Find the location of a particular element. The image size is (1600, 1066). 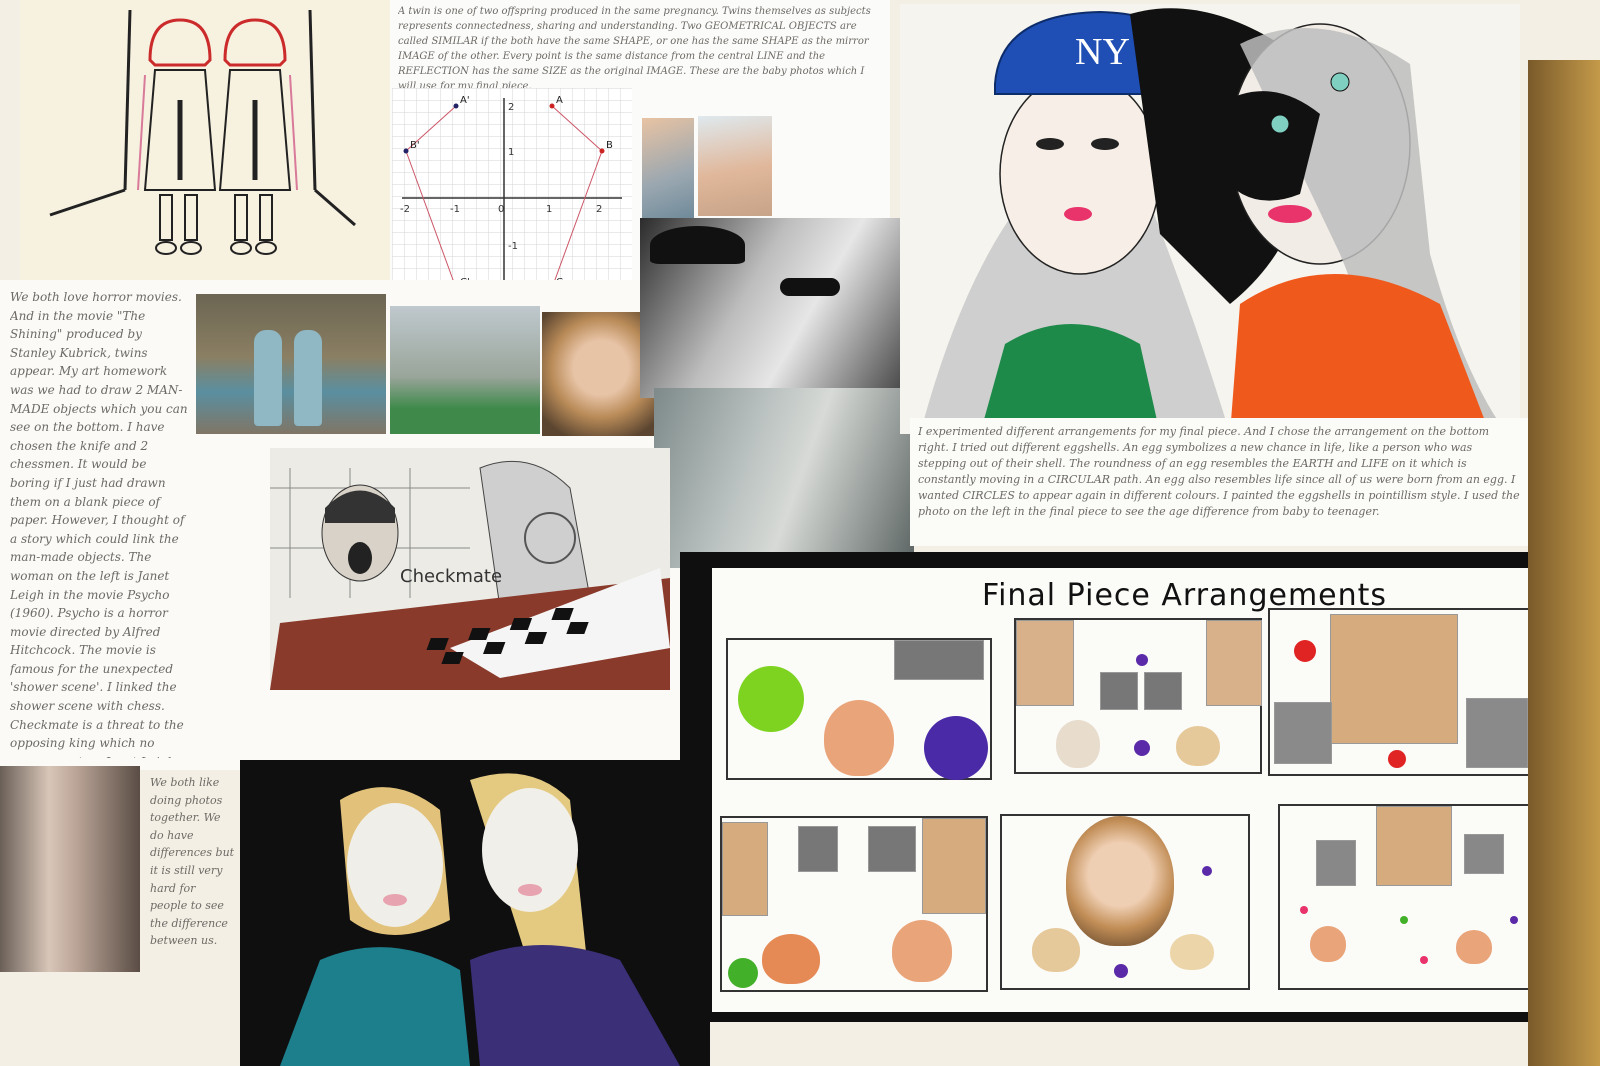

twins-drawing-card is located at coordinates (205, 140).